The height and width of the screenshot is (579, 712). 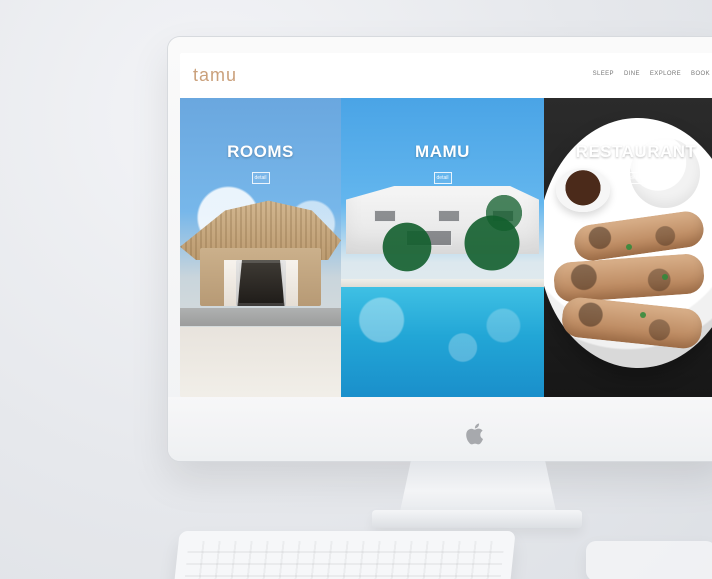 I want to click on panel-restaurant: RESTAURANT detail, so click(x=628, y=247).